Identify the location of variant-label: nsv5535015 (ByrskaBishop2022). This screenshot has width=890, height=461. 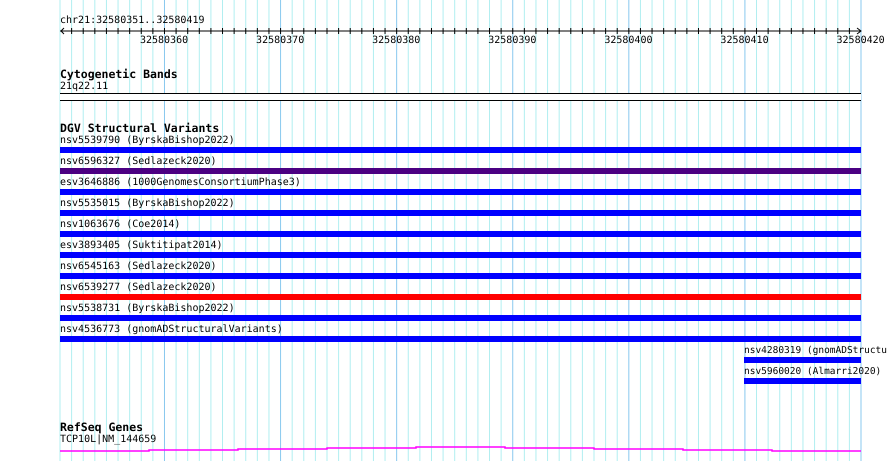
(147, 204).